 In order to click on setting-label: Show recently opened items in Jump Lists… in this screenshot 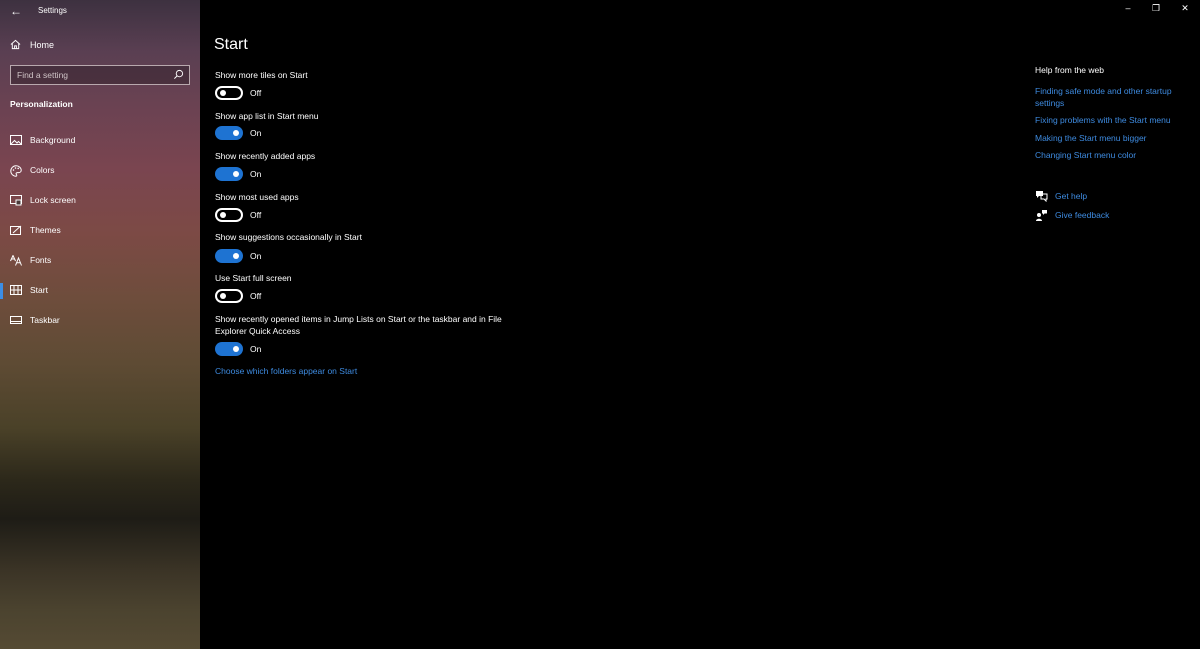, I will do `click(358, 325)`.